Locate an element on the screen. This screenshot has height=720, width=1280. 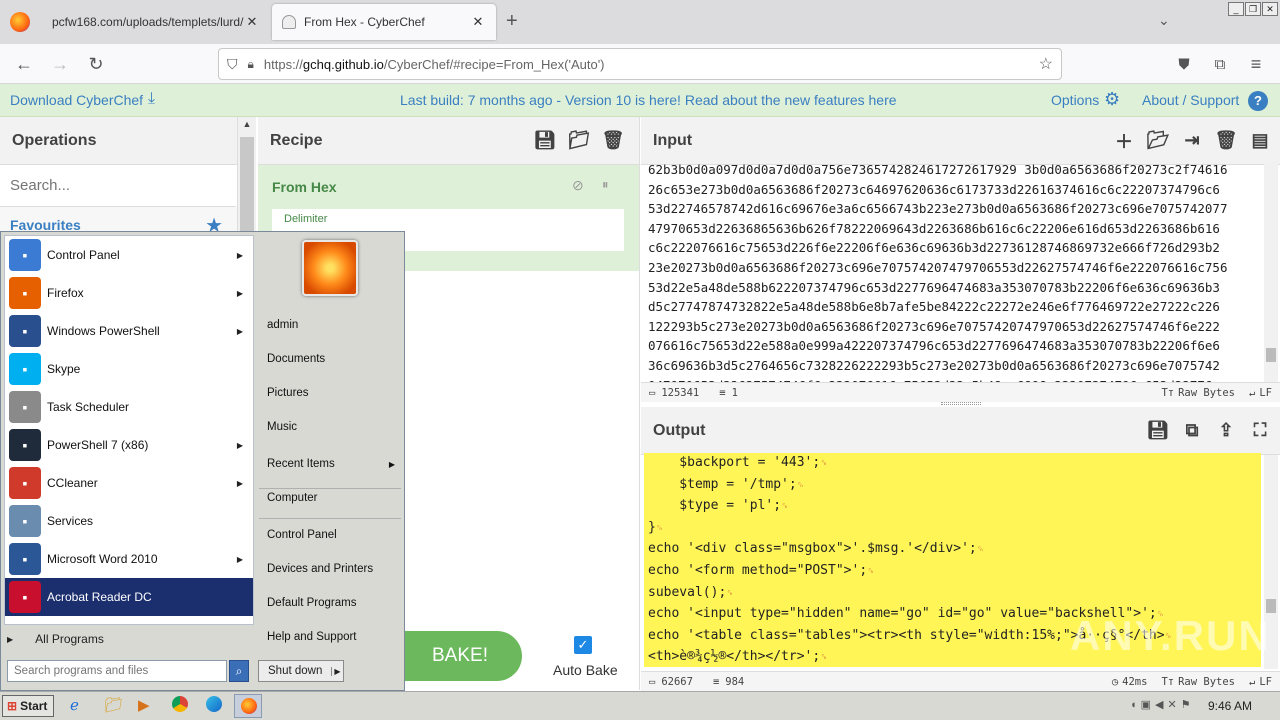
shutdown-arrow-icon: ▶ is located at coordinates (337, 671).